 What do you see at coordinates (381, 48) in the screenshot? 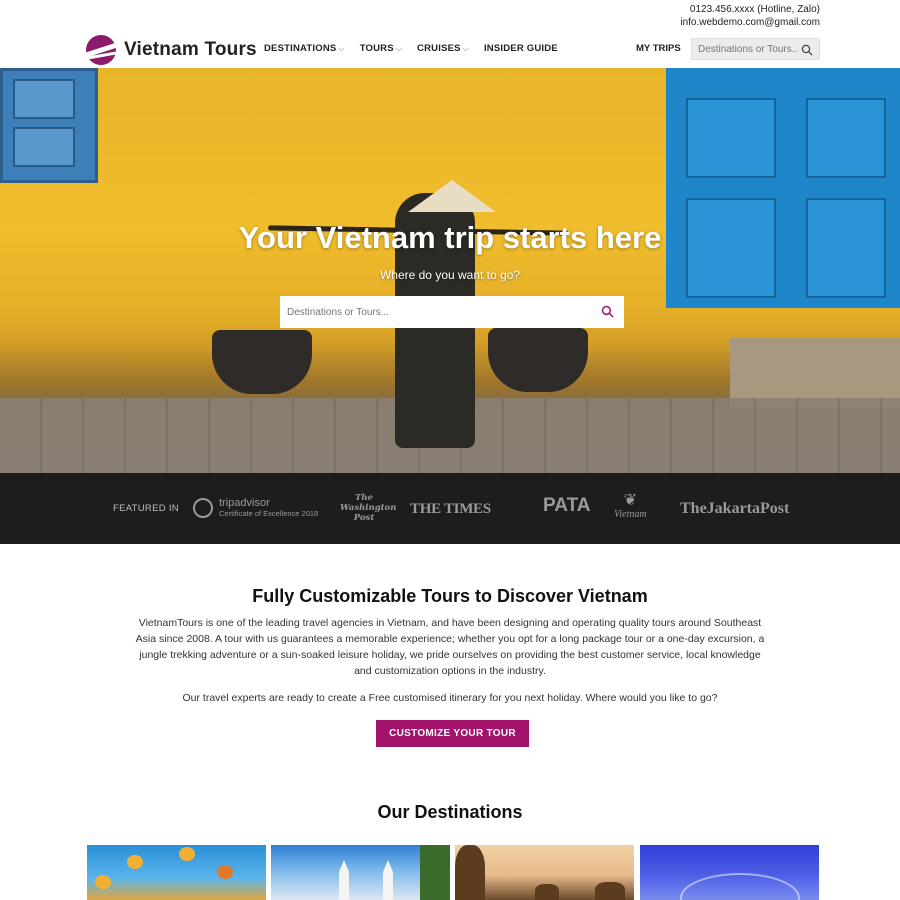
I see `nav-tours: TOURS ⌵` at bounding box center [381, 48].